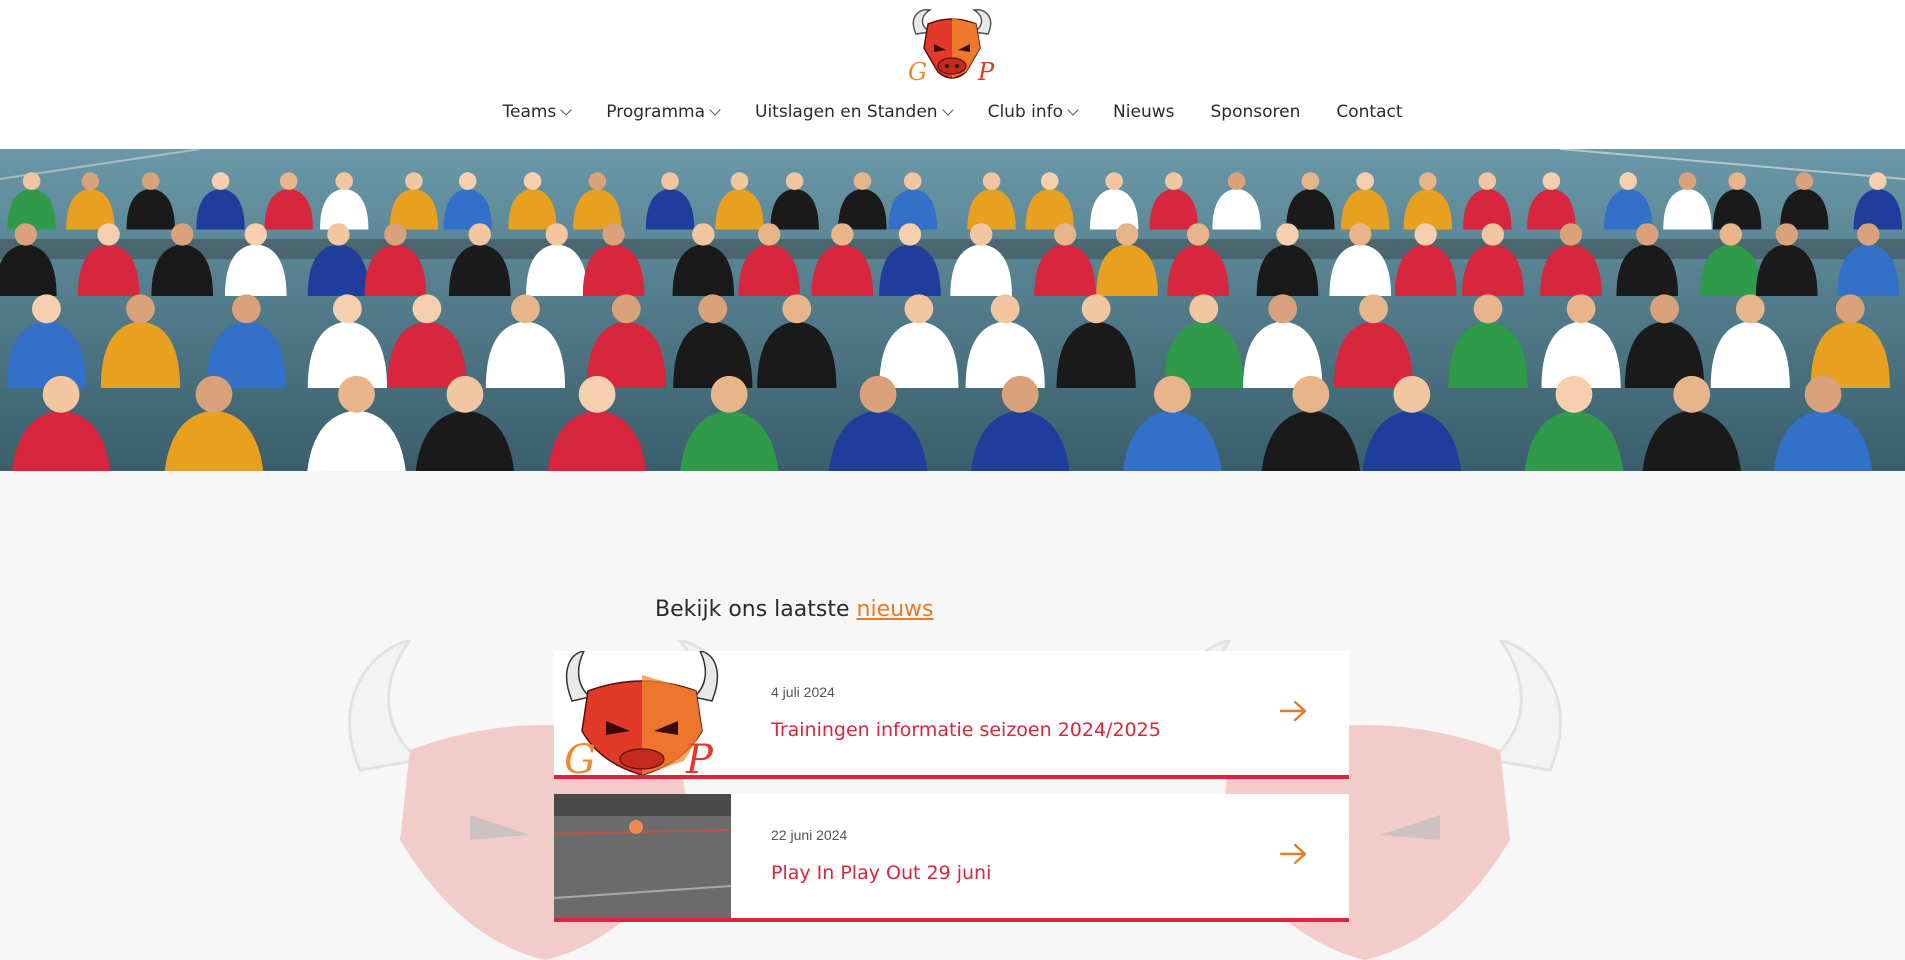 The height and width of the screenshot is (960, 1905). I want to click on news-intro-text: Bekijk ons laatste, so click(756, 609).